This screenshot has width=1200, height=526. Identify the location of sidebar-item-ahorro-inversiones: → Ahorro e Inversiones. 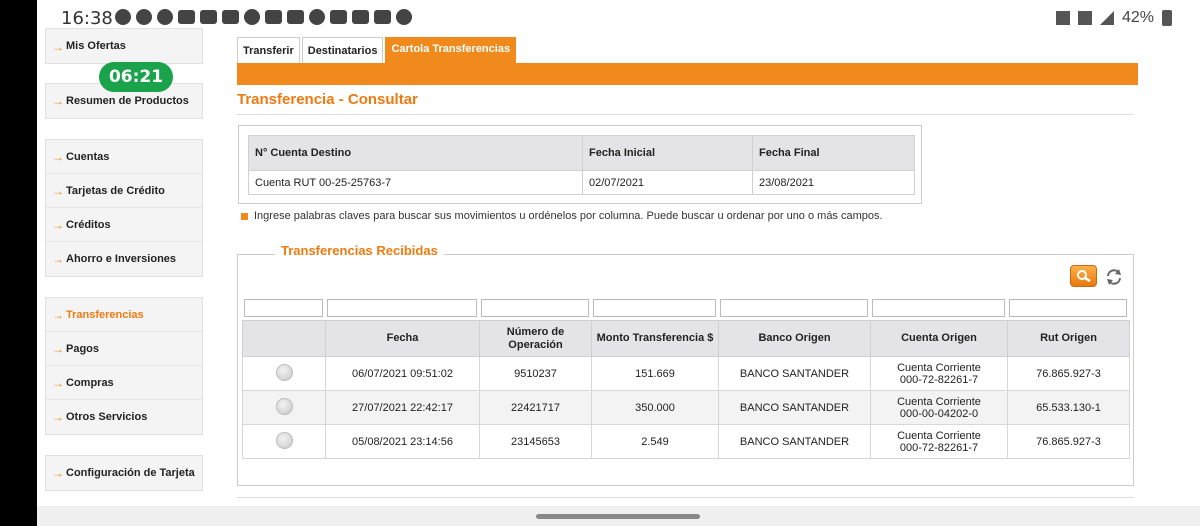
(124, 259).